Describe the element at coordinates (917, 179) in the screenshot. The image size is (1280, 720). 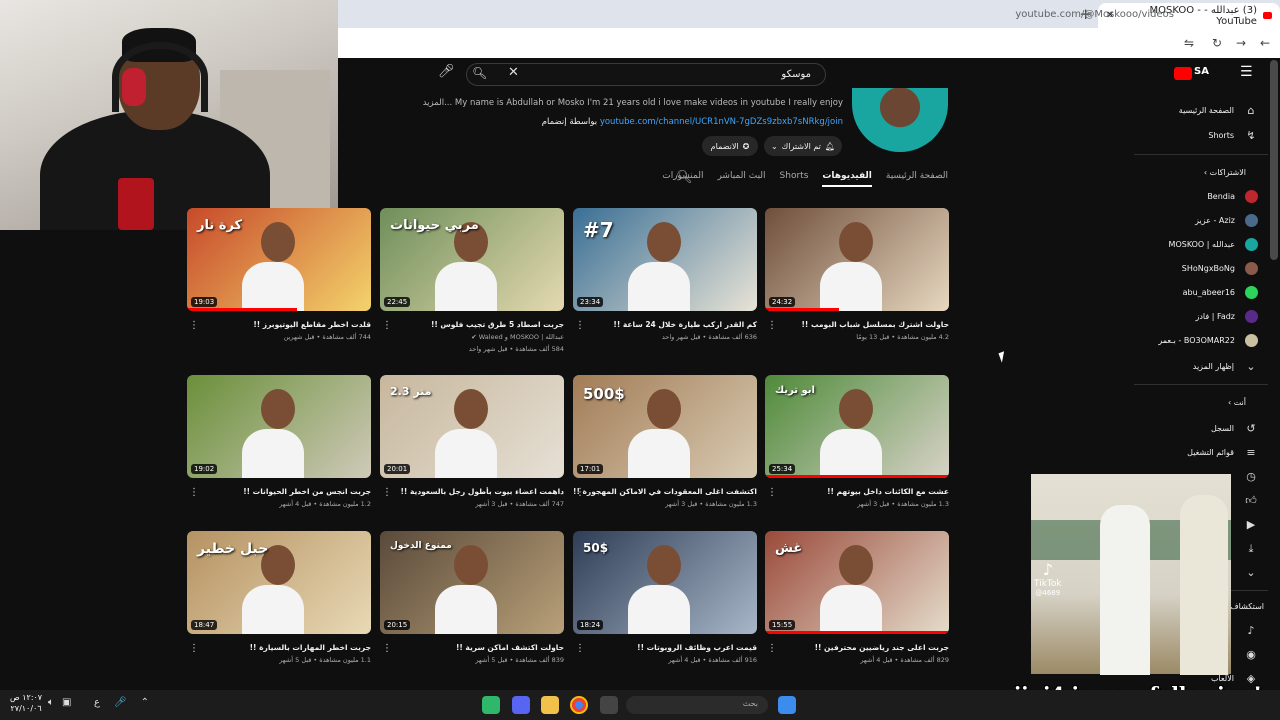
I see `tab-home: الصفحة الرئيسية` at that location.